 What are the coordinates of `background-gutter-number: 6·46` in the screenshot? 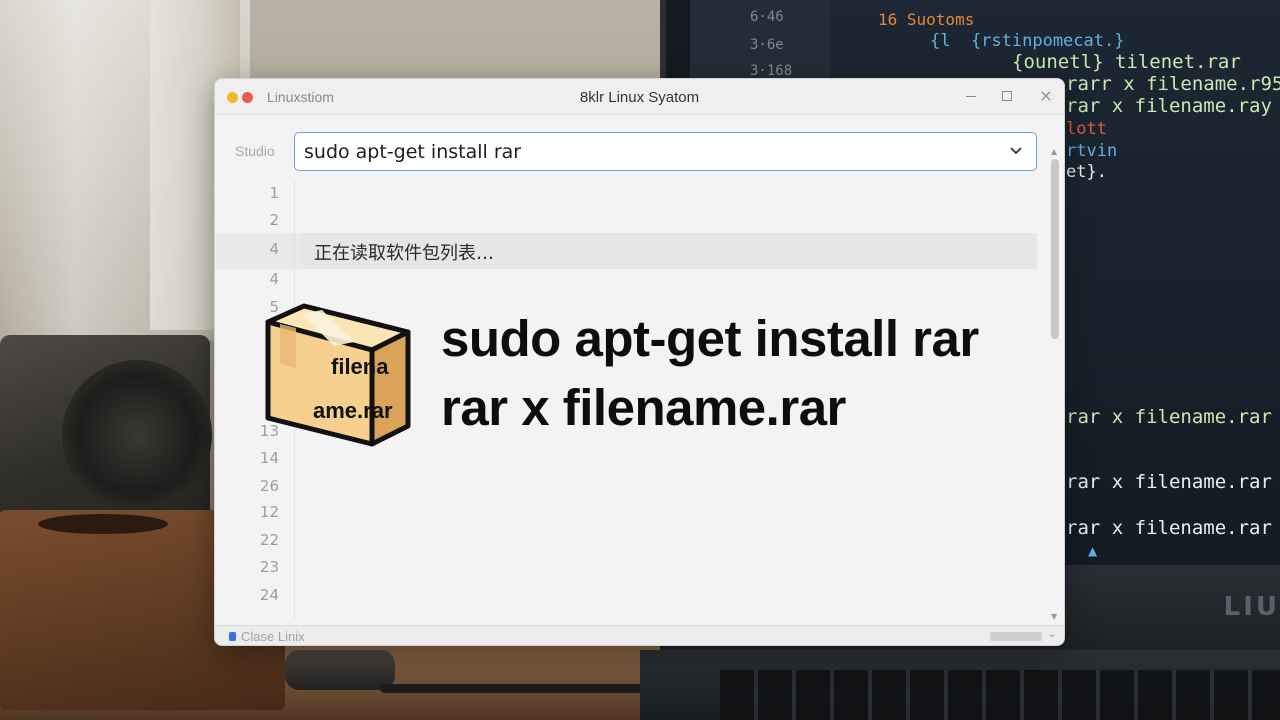 It's located at (767, 17).